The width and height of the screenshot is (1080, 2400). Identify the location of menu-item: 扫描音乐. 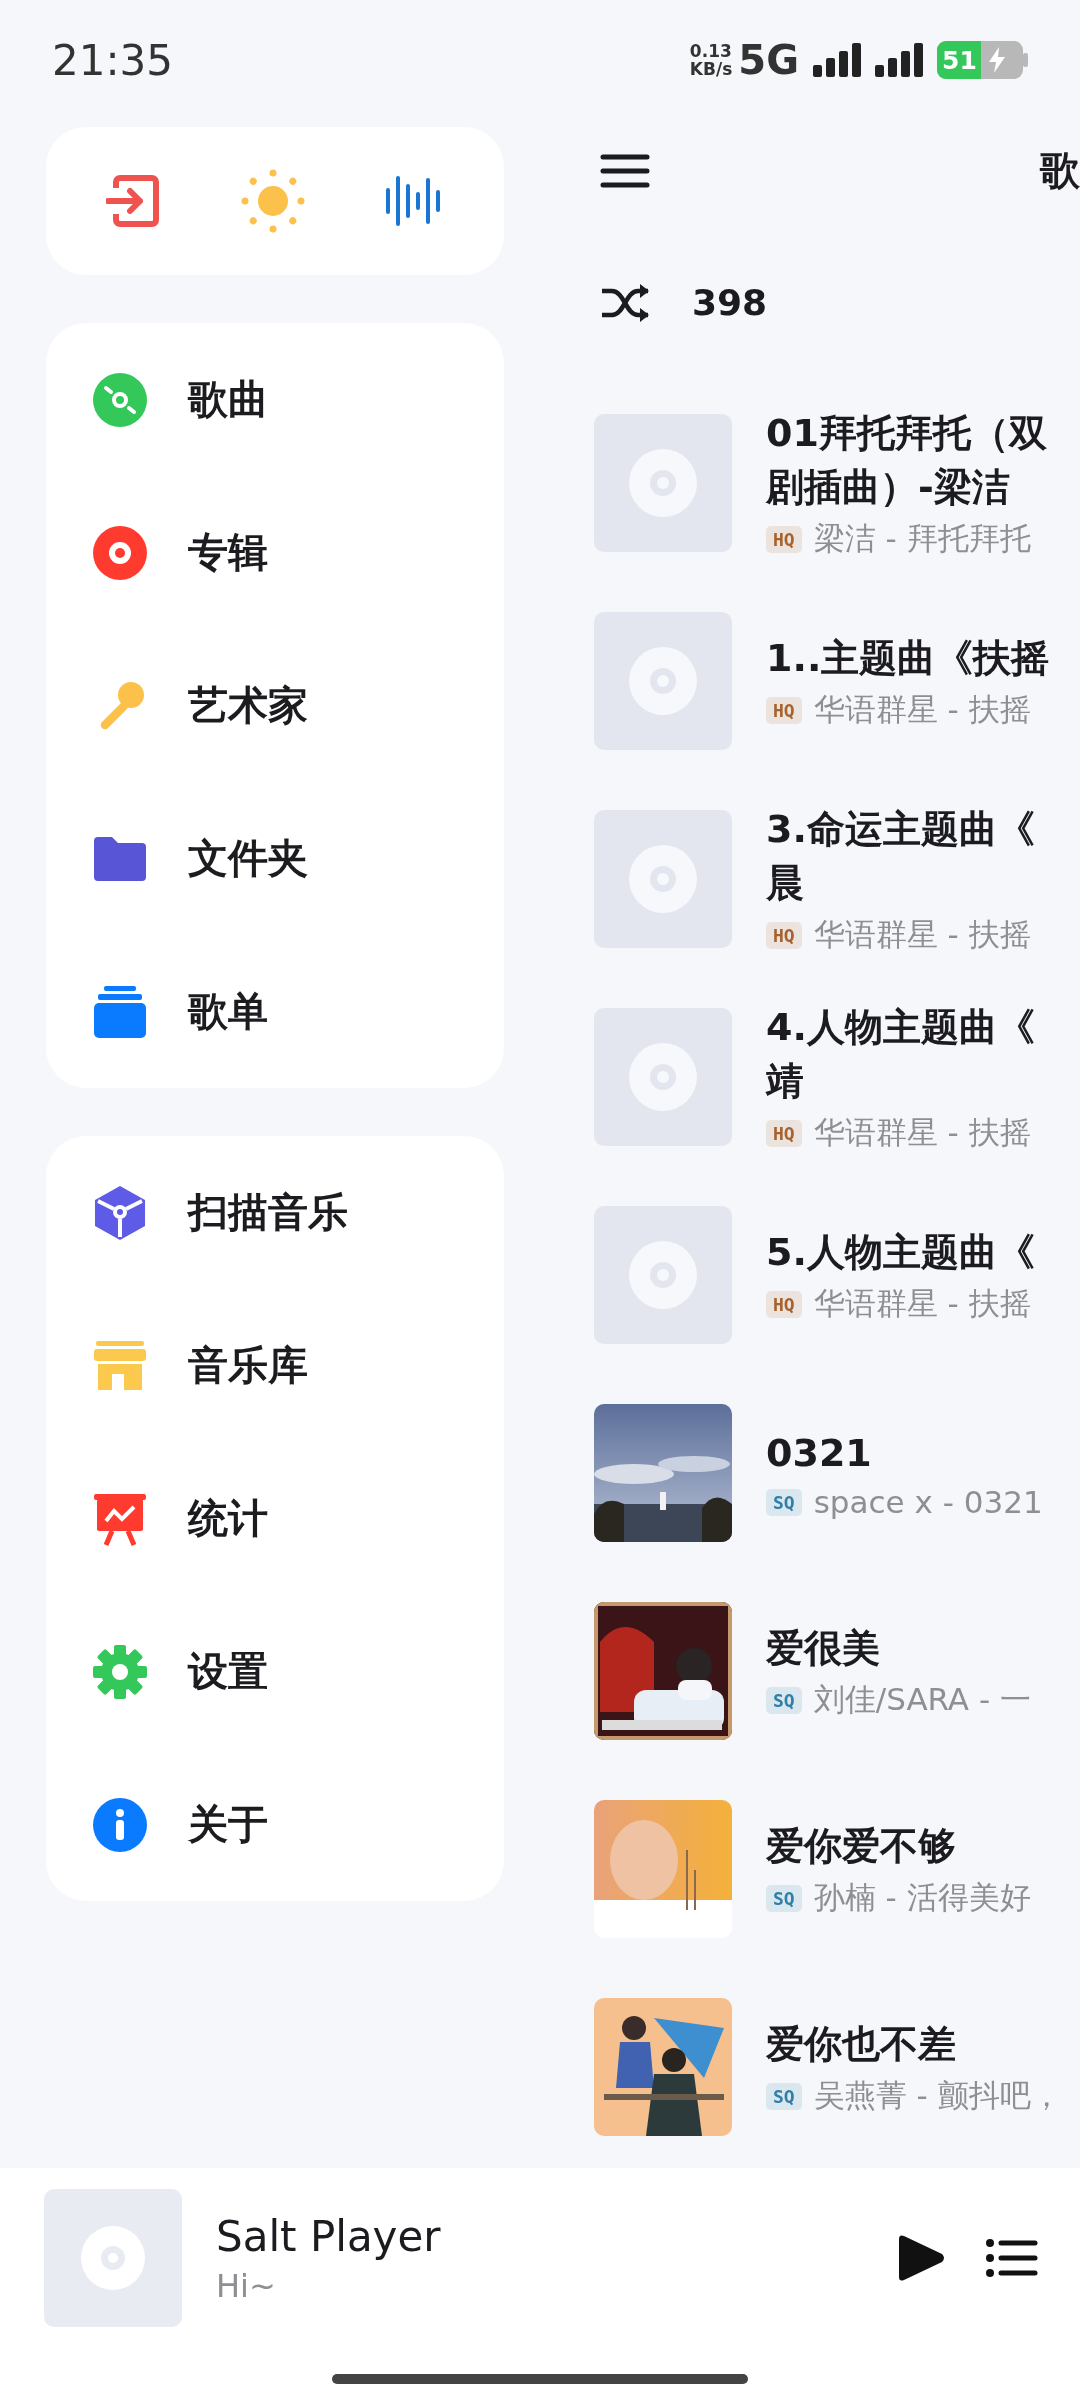
(275, 1212).